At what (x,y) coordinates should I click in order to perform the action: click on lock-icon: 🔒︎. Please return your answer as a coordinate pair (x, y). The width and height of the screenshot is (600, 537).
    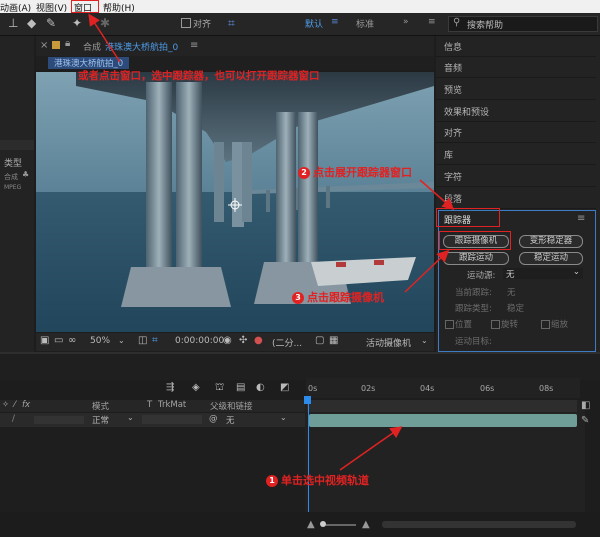
    Looking at the image, I should click on (67, 43).